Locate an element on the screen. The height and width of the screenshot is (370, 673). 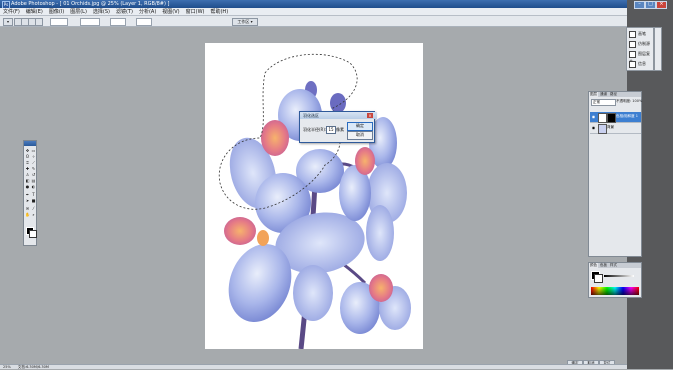
close-button: × is located at coordinates (661, 5).